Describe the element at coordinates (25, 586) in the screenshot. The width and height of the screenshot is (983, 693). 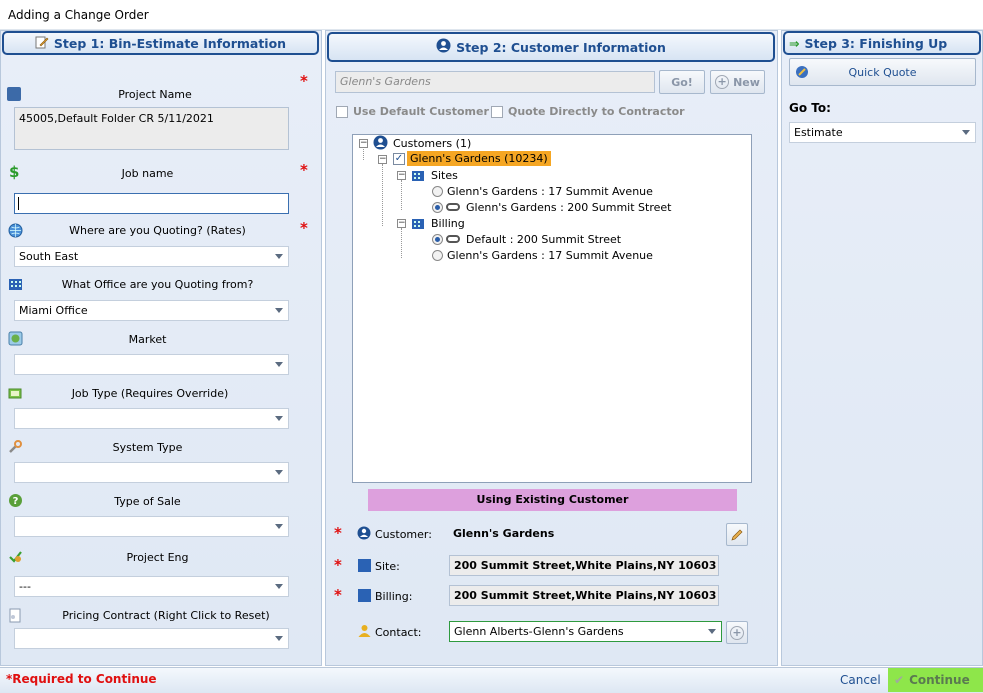
I see `project-eng-value: ---` at that location.